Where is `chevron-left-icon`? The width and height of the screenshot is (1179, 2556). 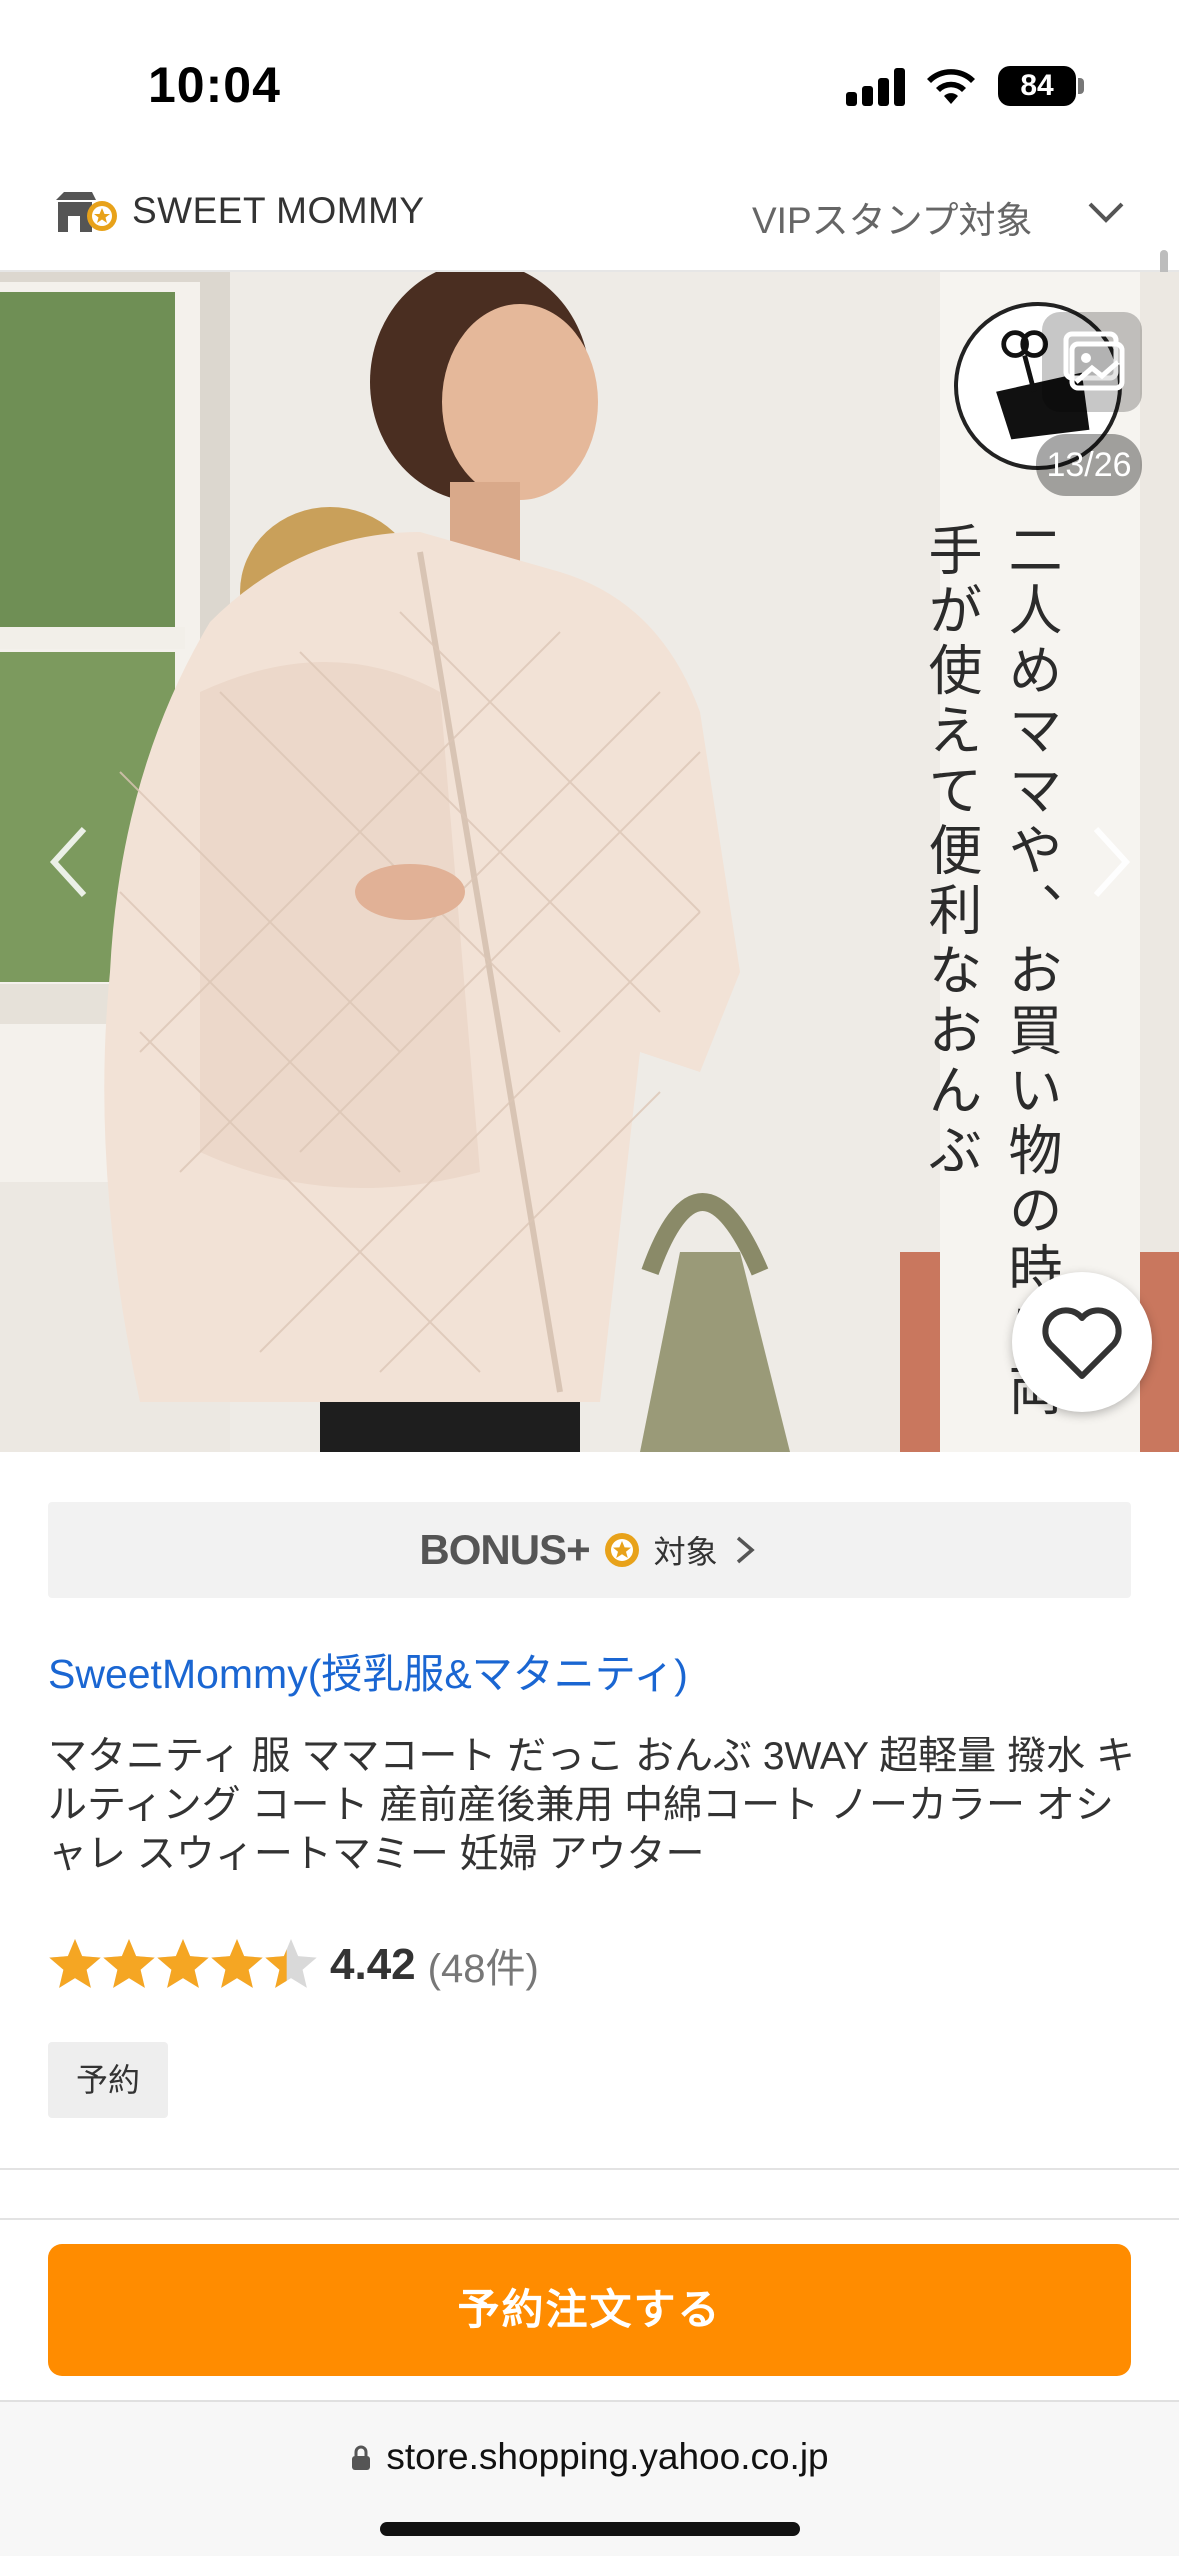
chevron-left-icon is located at coordinates (70, 862).